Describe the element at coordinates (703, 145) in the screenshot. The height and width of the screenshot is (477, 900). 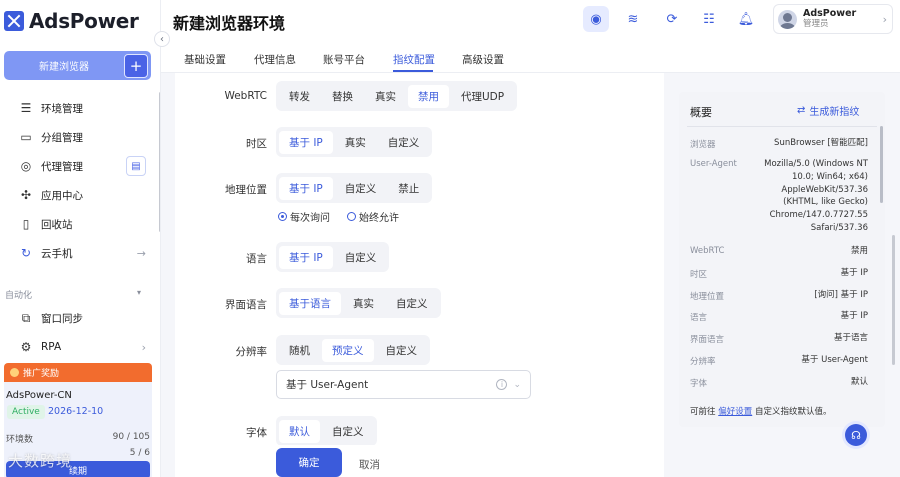
I see `overview-key: 浏览器` at that location.